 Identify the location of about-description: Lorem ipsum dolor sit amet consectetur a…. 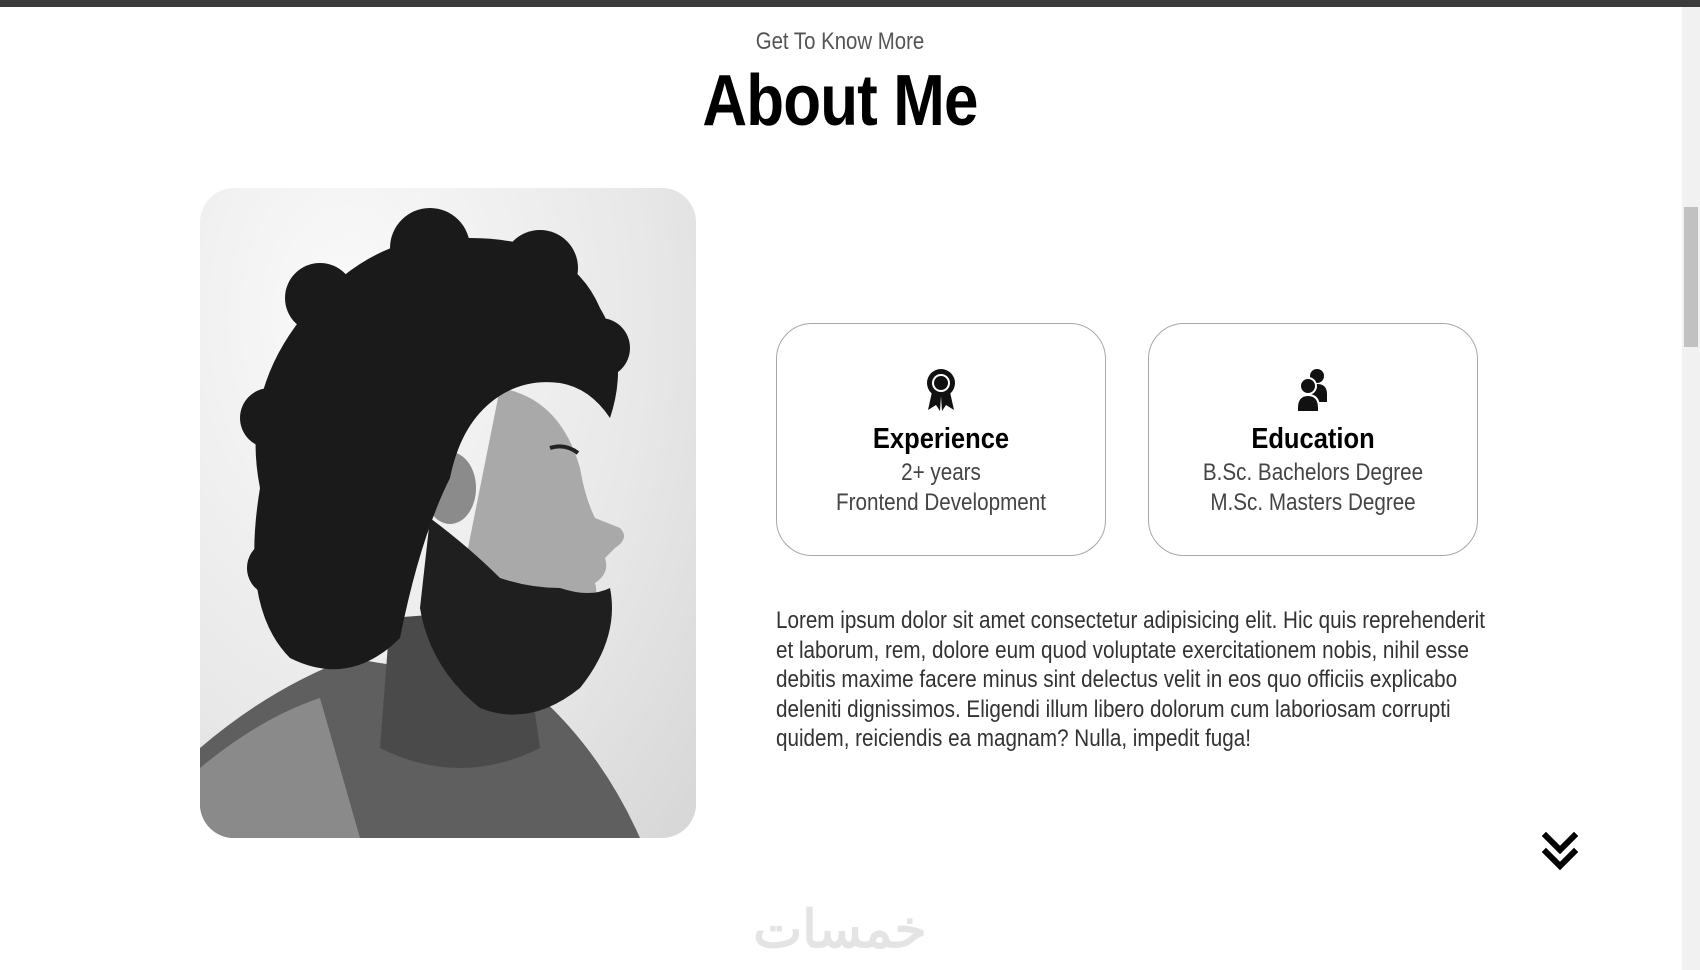
(1130, 680).